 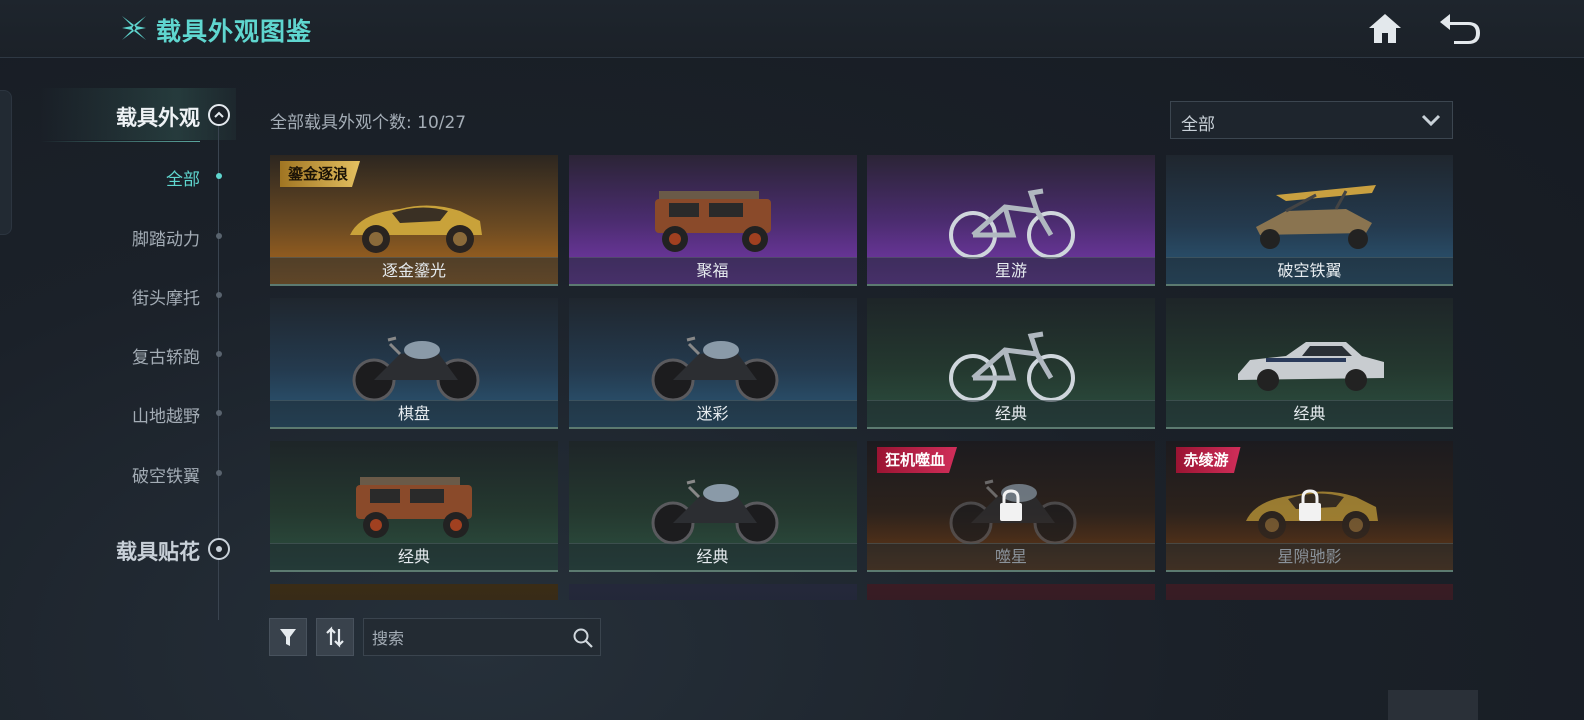 What do you see at coordinates (413, 270) in the screenshot?
I see `skin-name: 逐金鎏光` at bounding box center [413, 270].